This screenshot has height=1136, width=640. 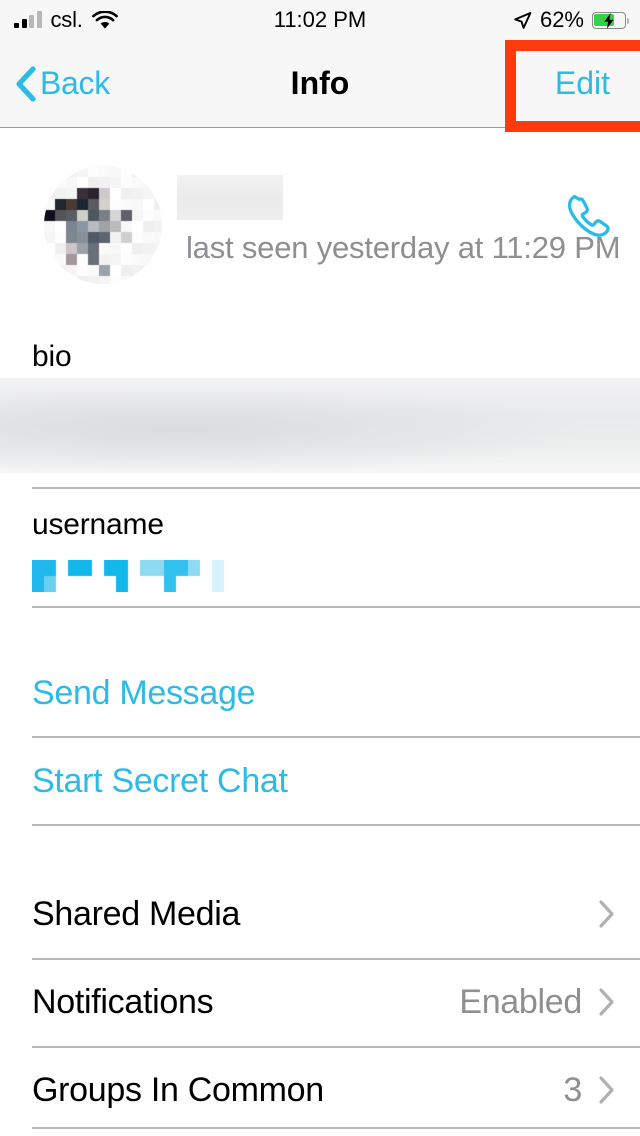 I want to click on send-message-button: Send Message, so click(x=144, y=693).